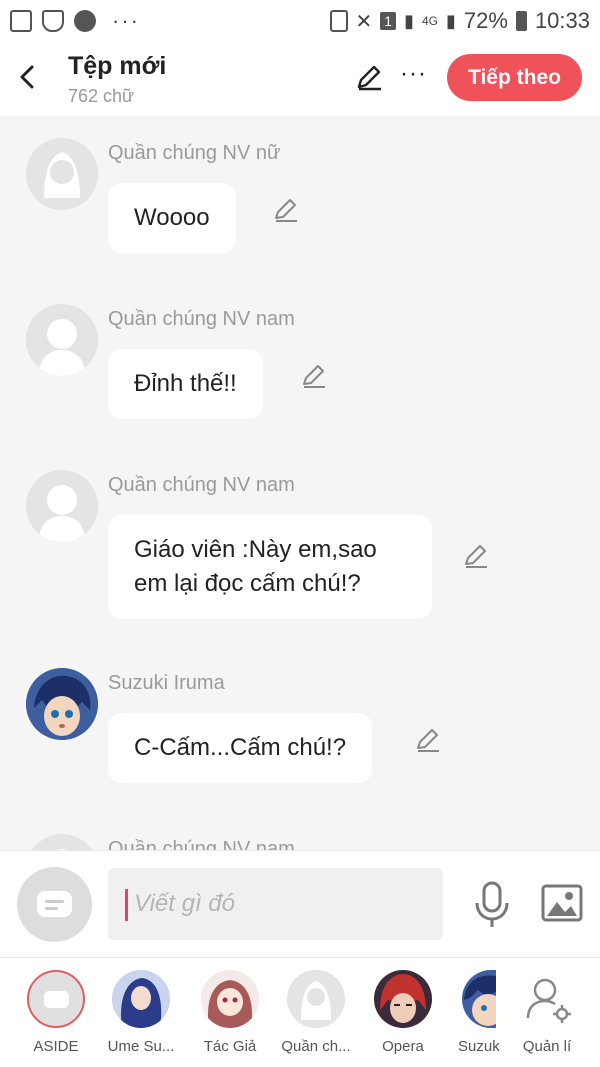 This screenshot has width=600, height=1067. I want to click on more-icon: ···, so click(413, 74).